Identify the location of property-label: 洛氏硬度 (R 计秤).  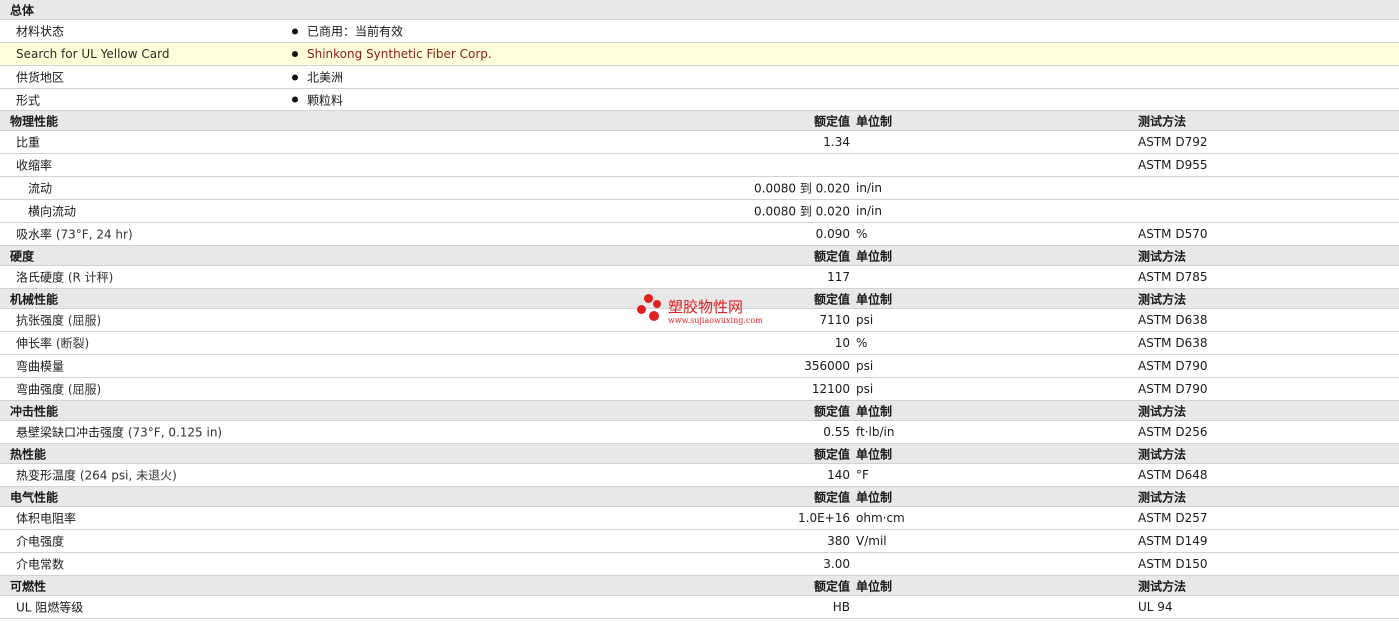
(64, 277).